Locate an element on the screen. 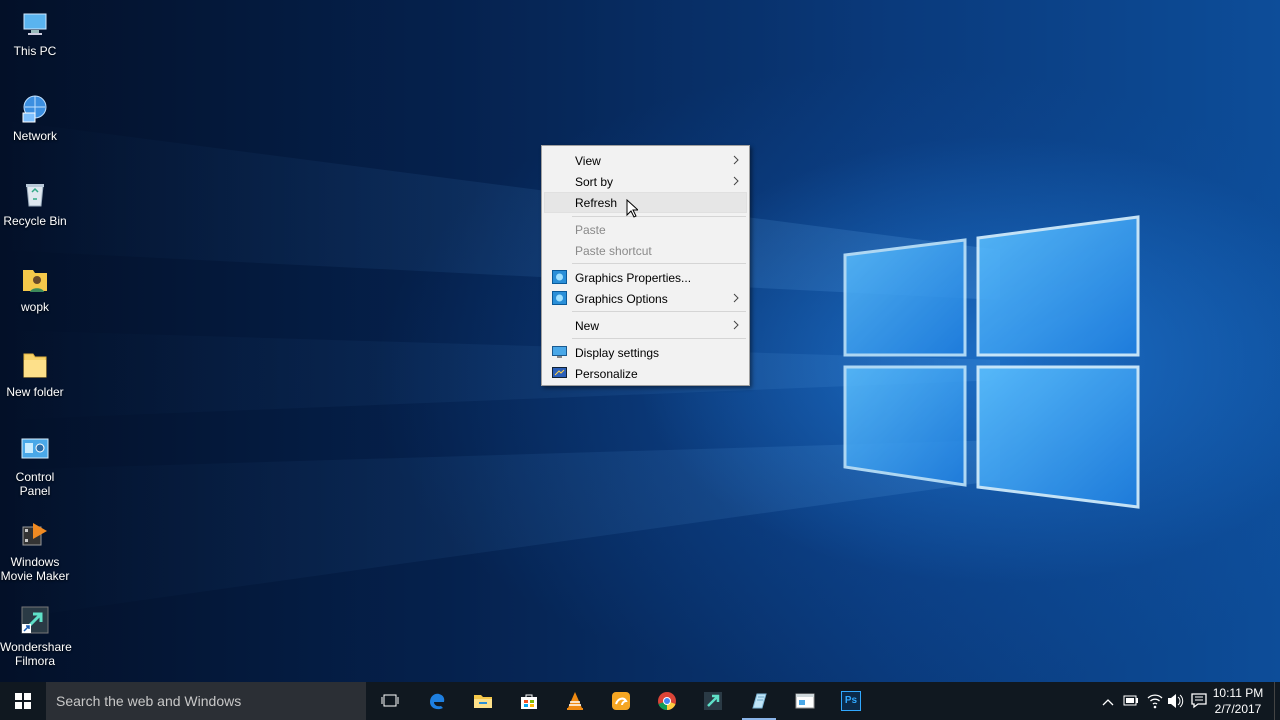 This screenshot has height=720, width=1280. desktop-icon-network: Network is located at coordinates (35, 118).